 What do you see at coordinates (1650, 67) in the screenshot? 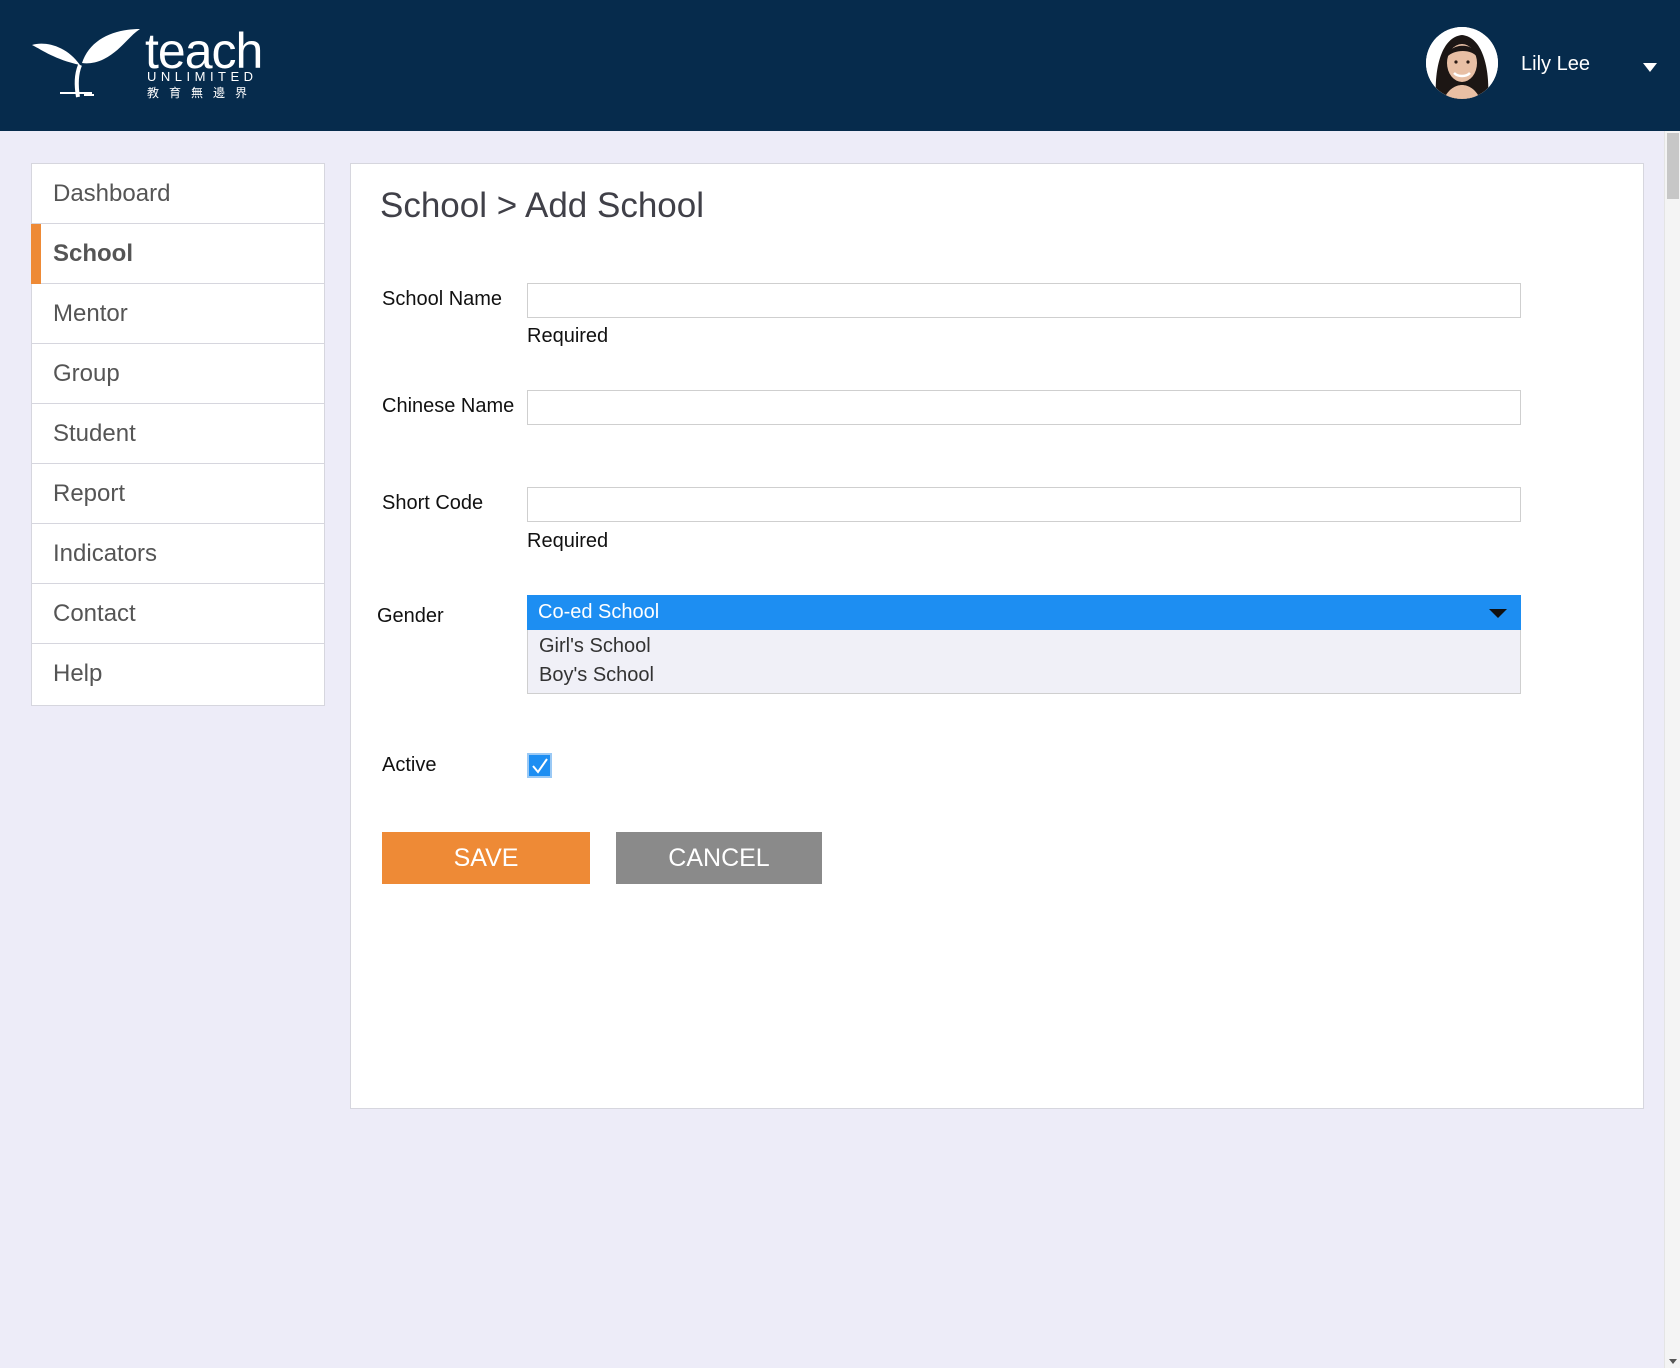
I see `user-menu-caret-icon` at bounding box center [1650, 67].